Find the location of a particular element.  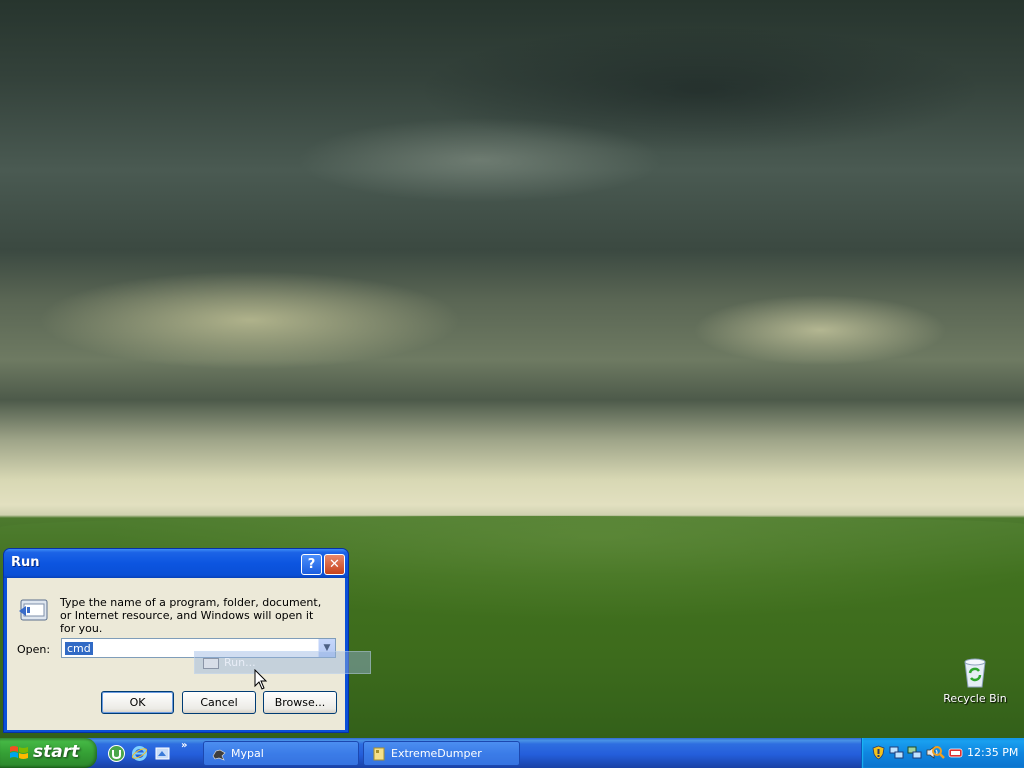

task-button-extremedumper: ExtremeDumper is located at coordinates (441, 753).